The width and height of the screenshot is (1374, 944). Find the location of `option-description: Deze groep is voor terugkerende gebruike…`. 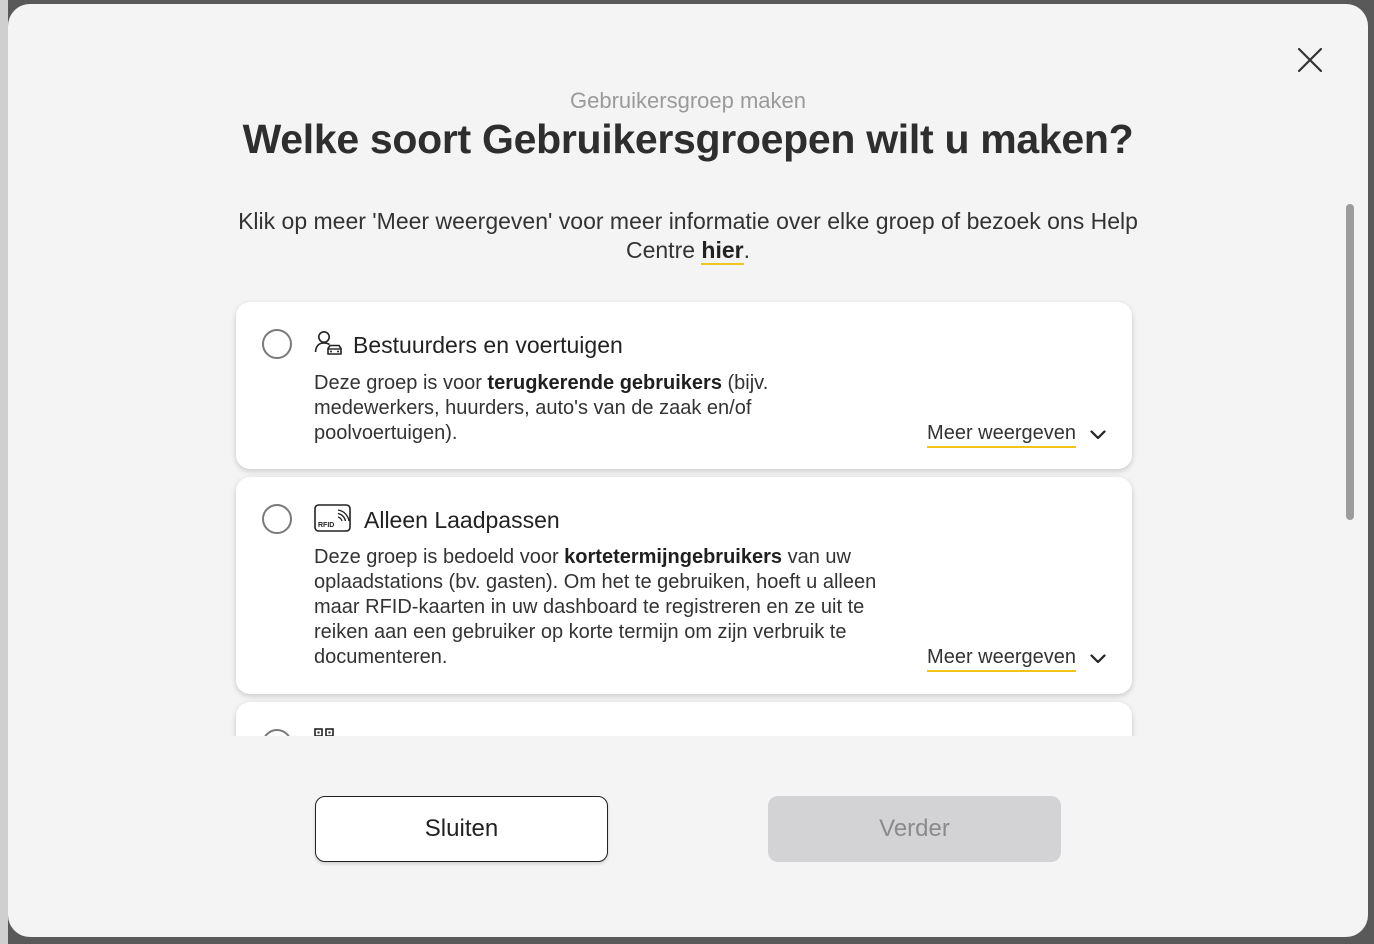

option-description: Deze groep is voor terugkerende gebruike… is located at coordinates (564, 408).